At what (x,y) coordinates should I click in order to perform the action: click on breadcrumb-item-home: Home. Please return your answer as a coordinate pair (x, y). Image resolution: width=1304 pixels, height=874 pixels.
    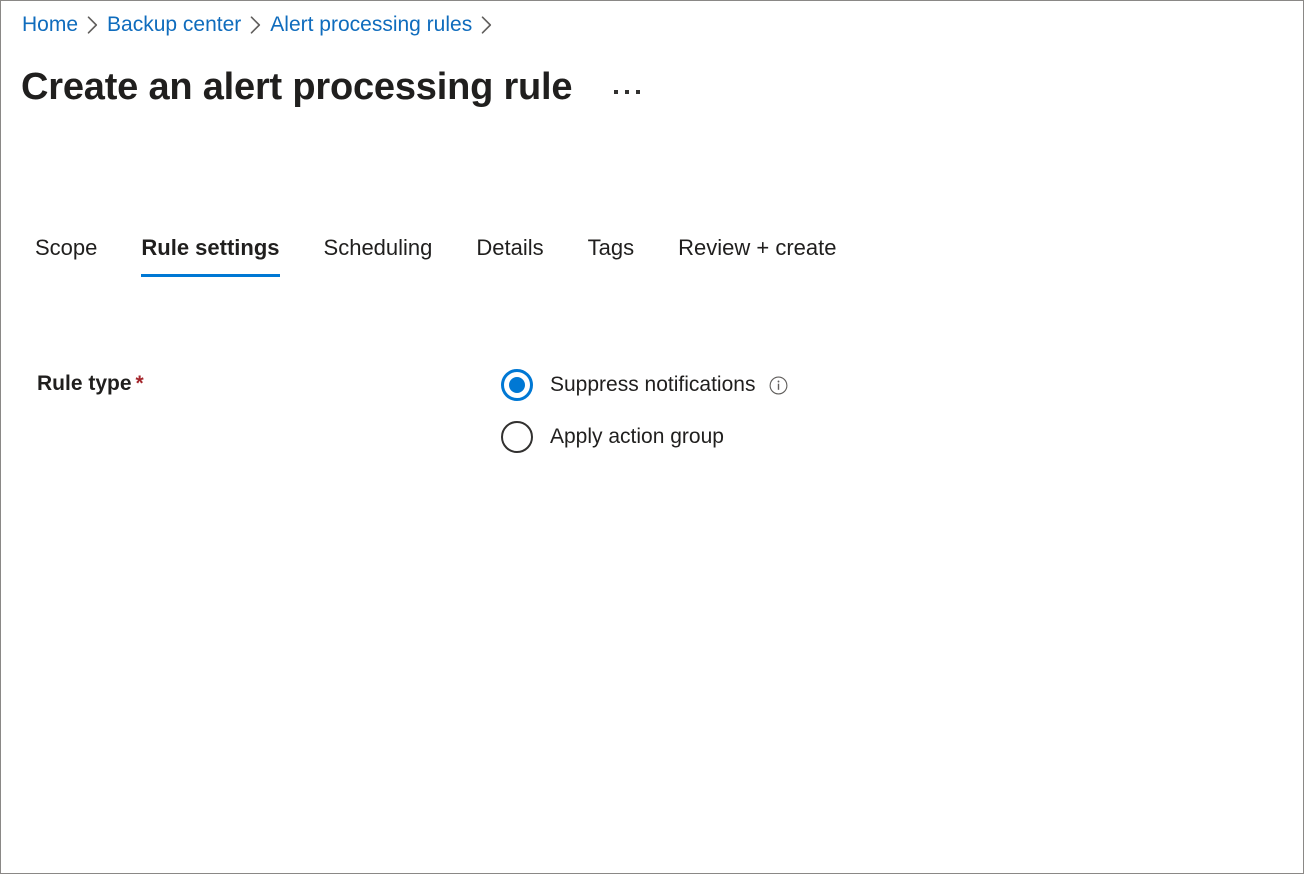
    Looking at the image, I should click on (50, 25).